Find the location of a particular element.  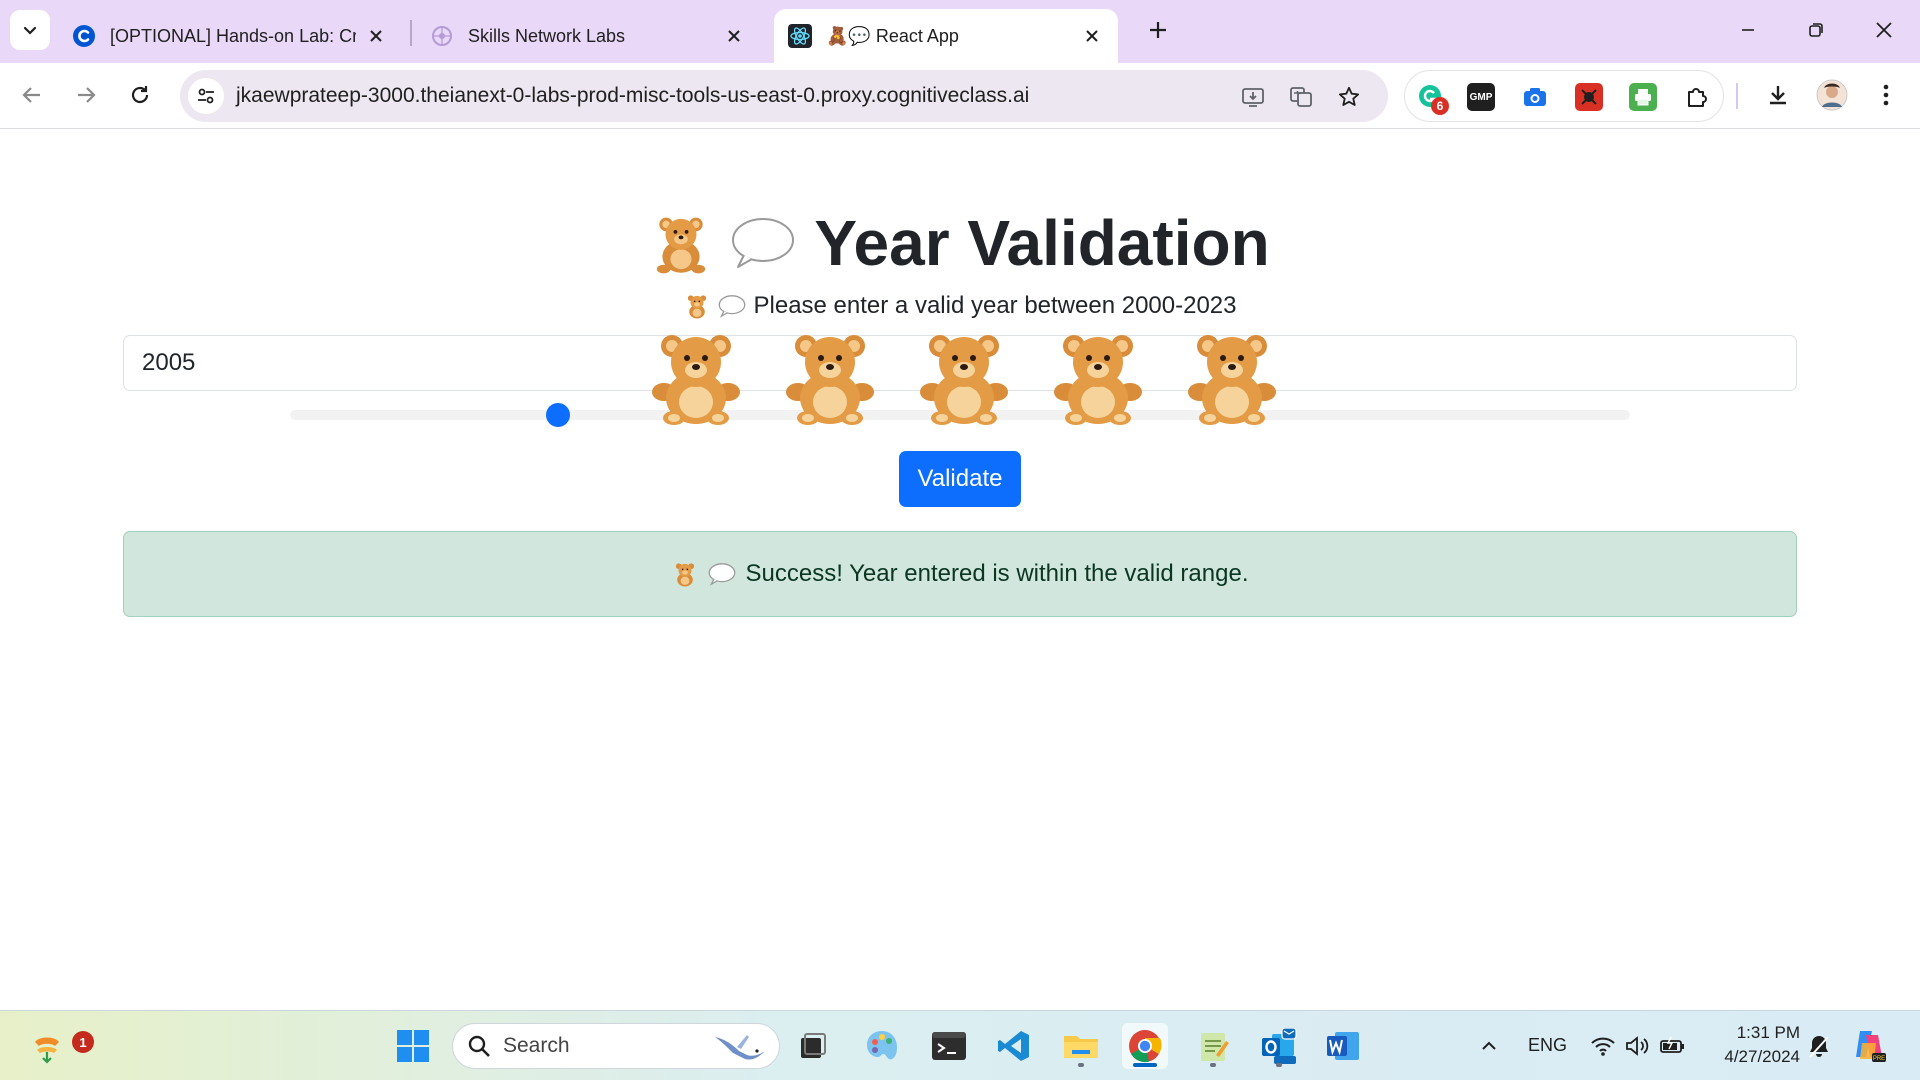

arrow-right-icon is located at coordinates (87, 95).